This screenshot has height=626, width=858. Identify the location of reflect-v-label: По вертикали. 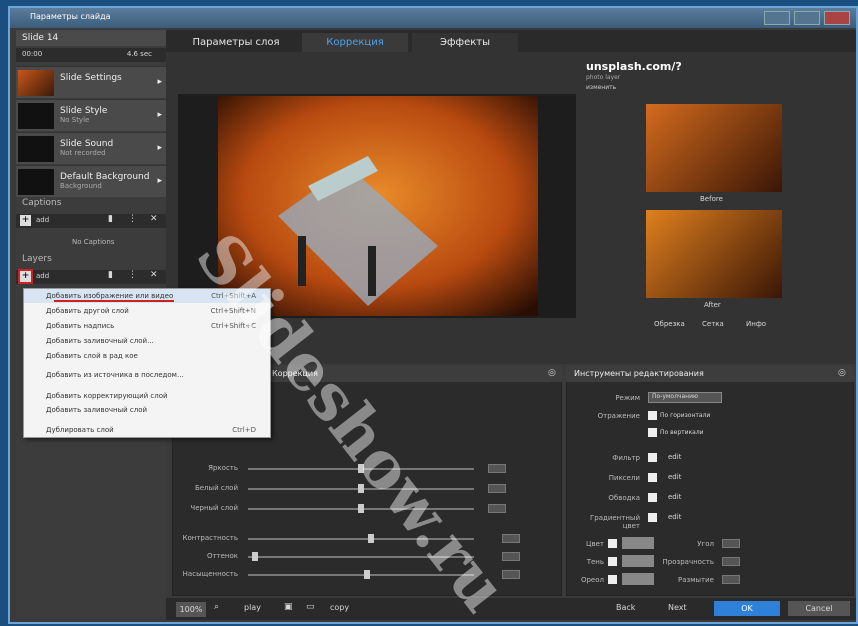
(682, 432).